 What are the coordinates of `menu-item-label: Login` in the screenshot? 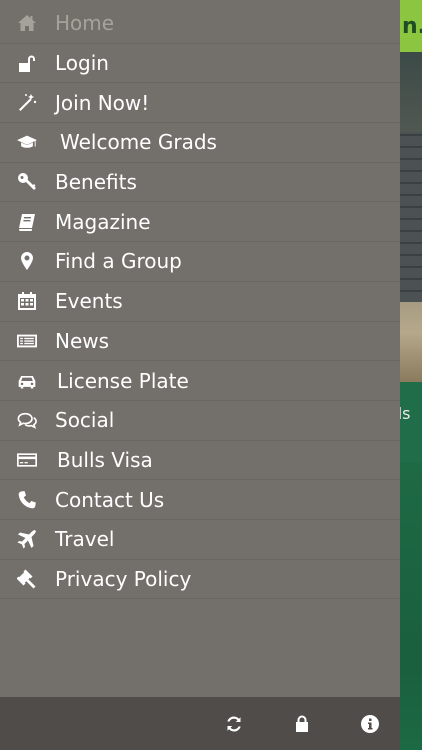 It's located at (82, 63).